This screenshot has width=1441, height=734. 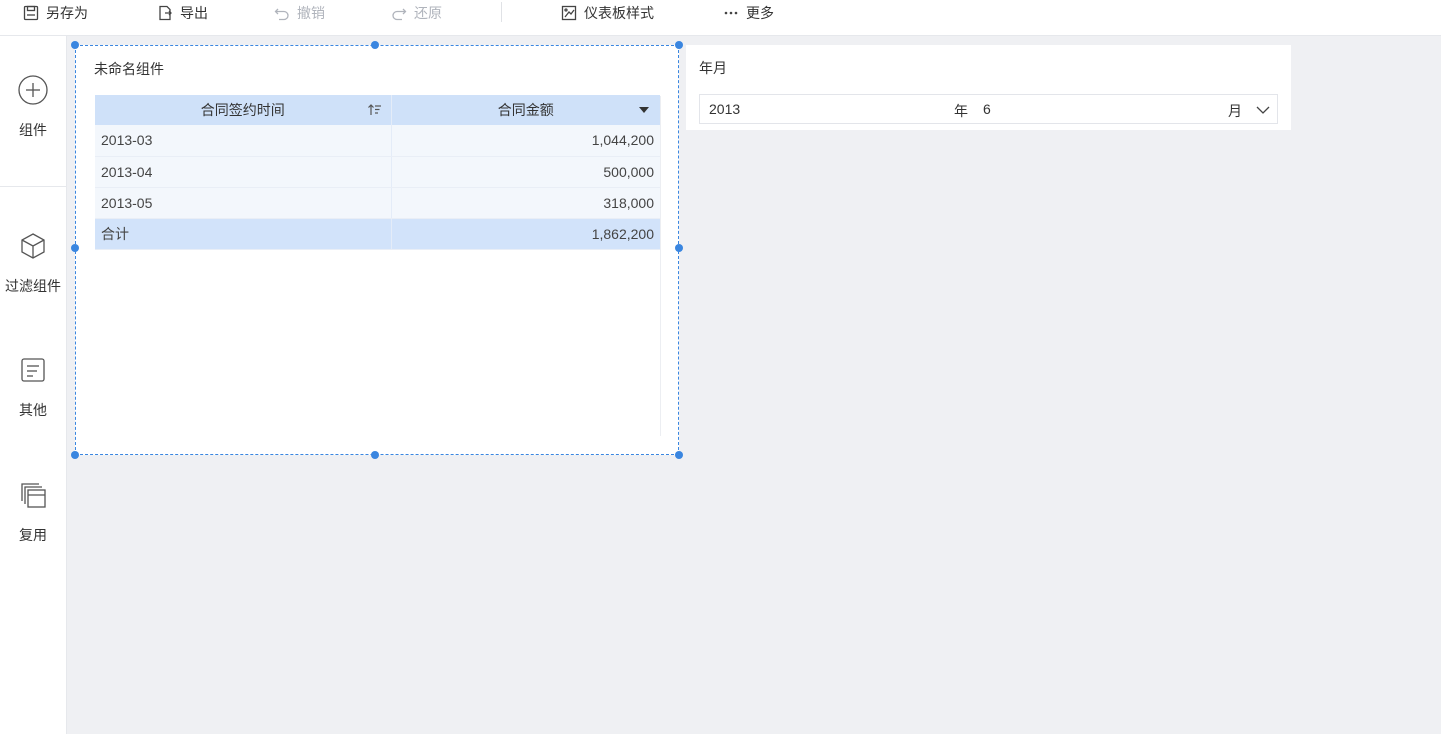 What do you see at coordinates (281, 14) in the screenshot?
I see `undo-icon` at bounding box center [281, 14].